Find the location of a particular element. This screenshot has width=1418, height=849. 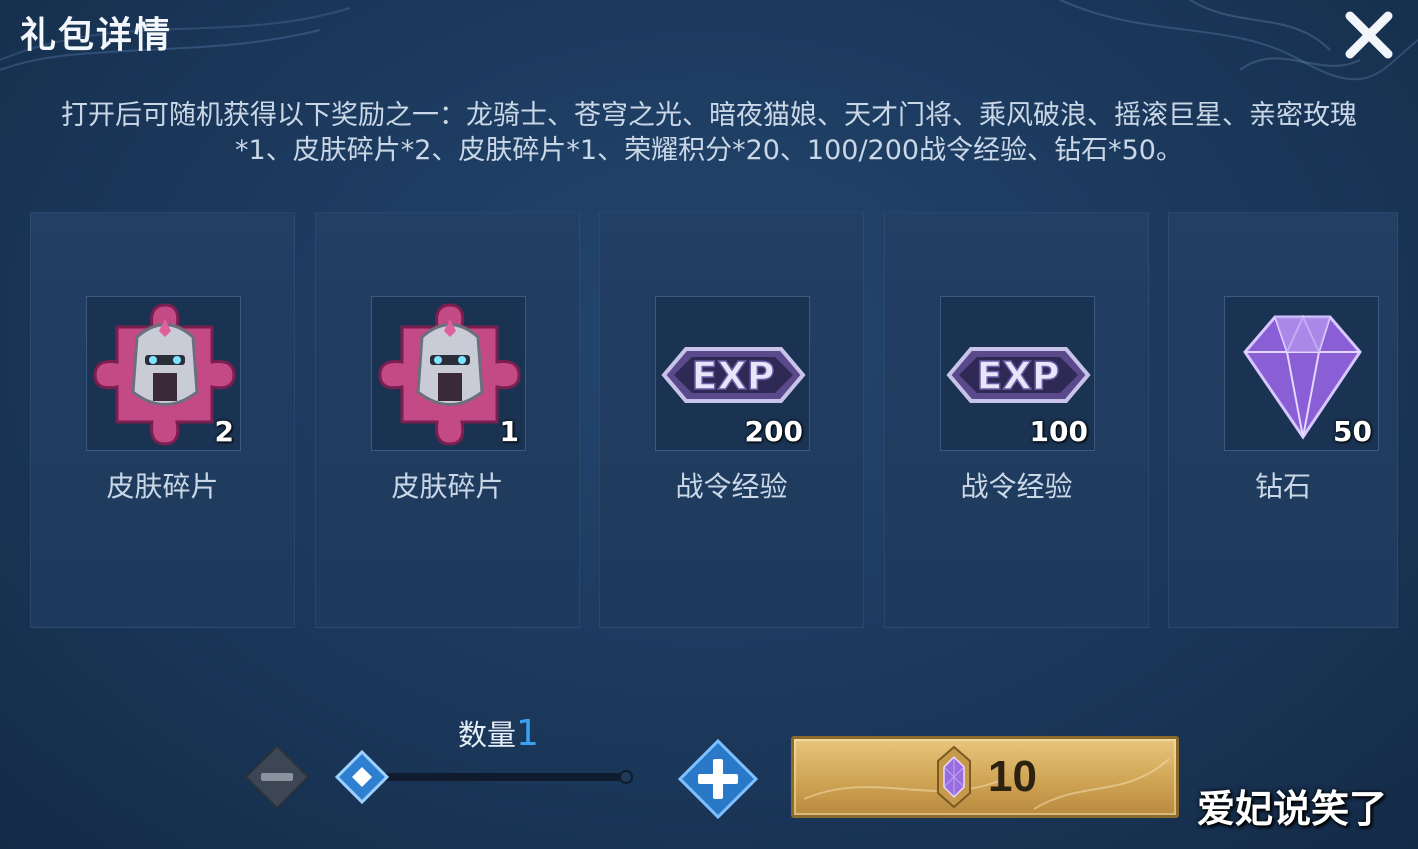

plus-icon is located at coordinates (718, 779).